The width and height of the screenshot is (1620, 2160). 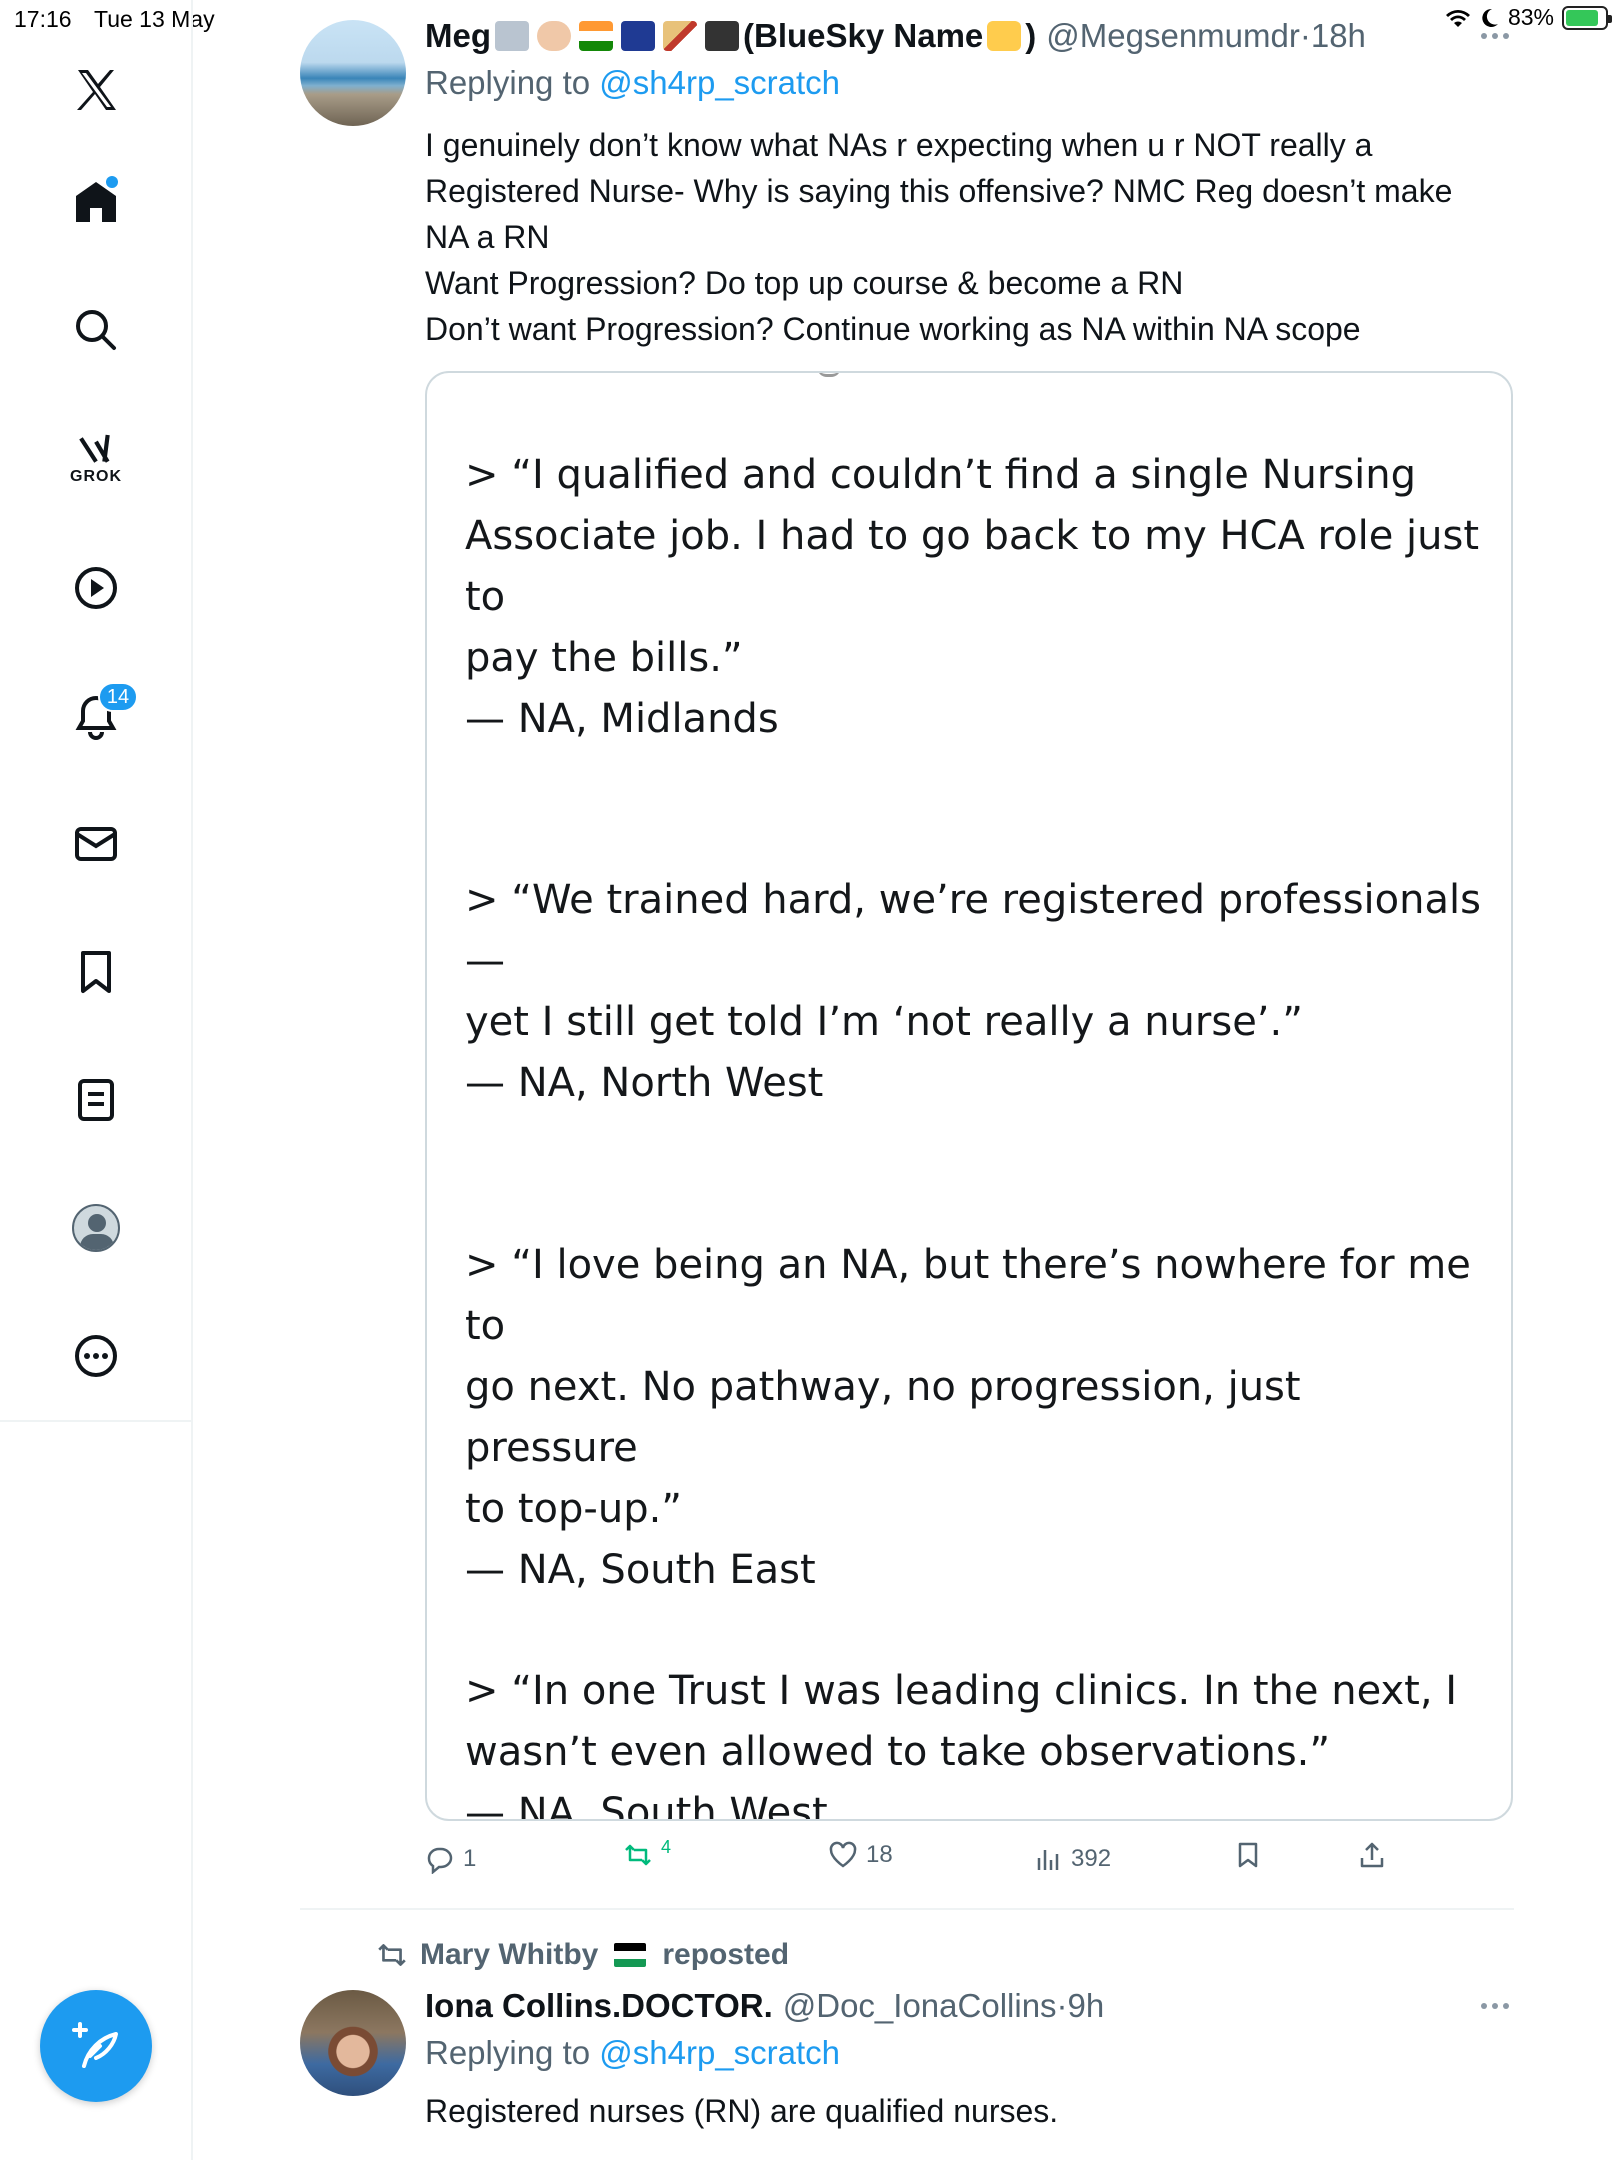 What do you see at coordinates (1062, 2005) in the screenshot?
I see `tweet2-time-sep: ·` at bounding box center [1062, 2005].